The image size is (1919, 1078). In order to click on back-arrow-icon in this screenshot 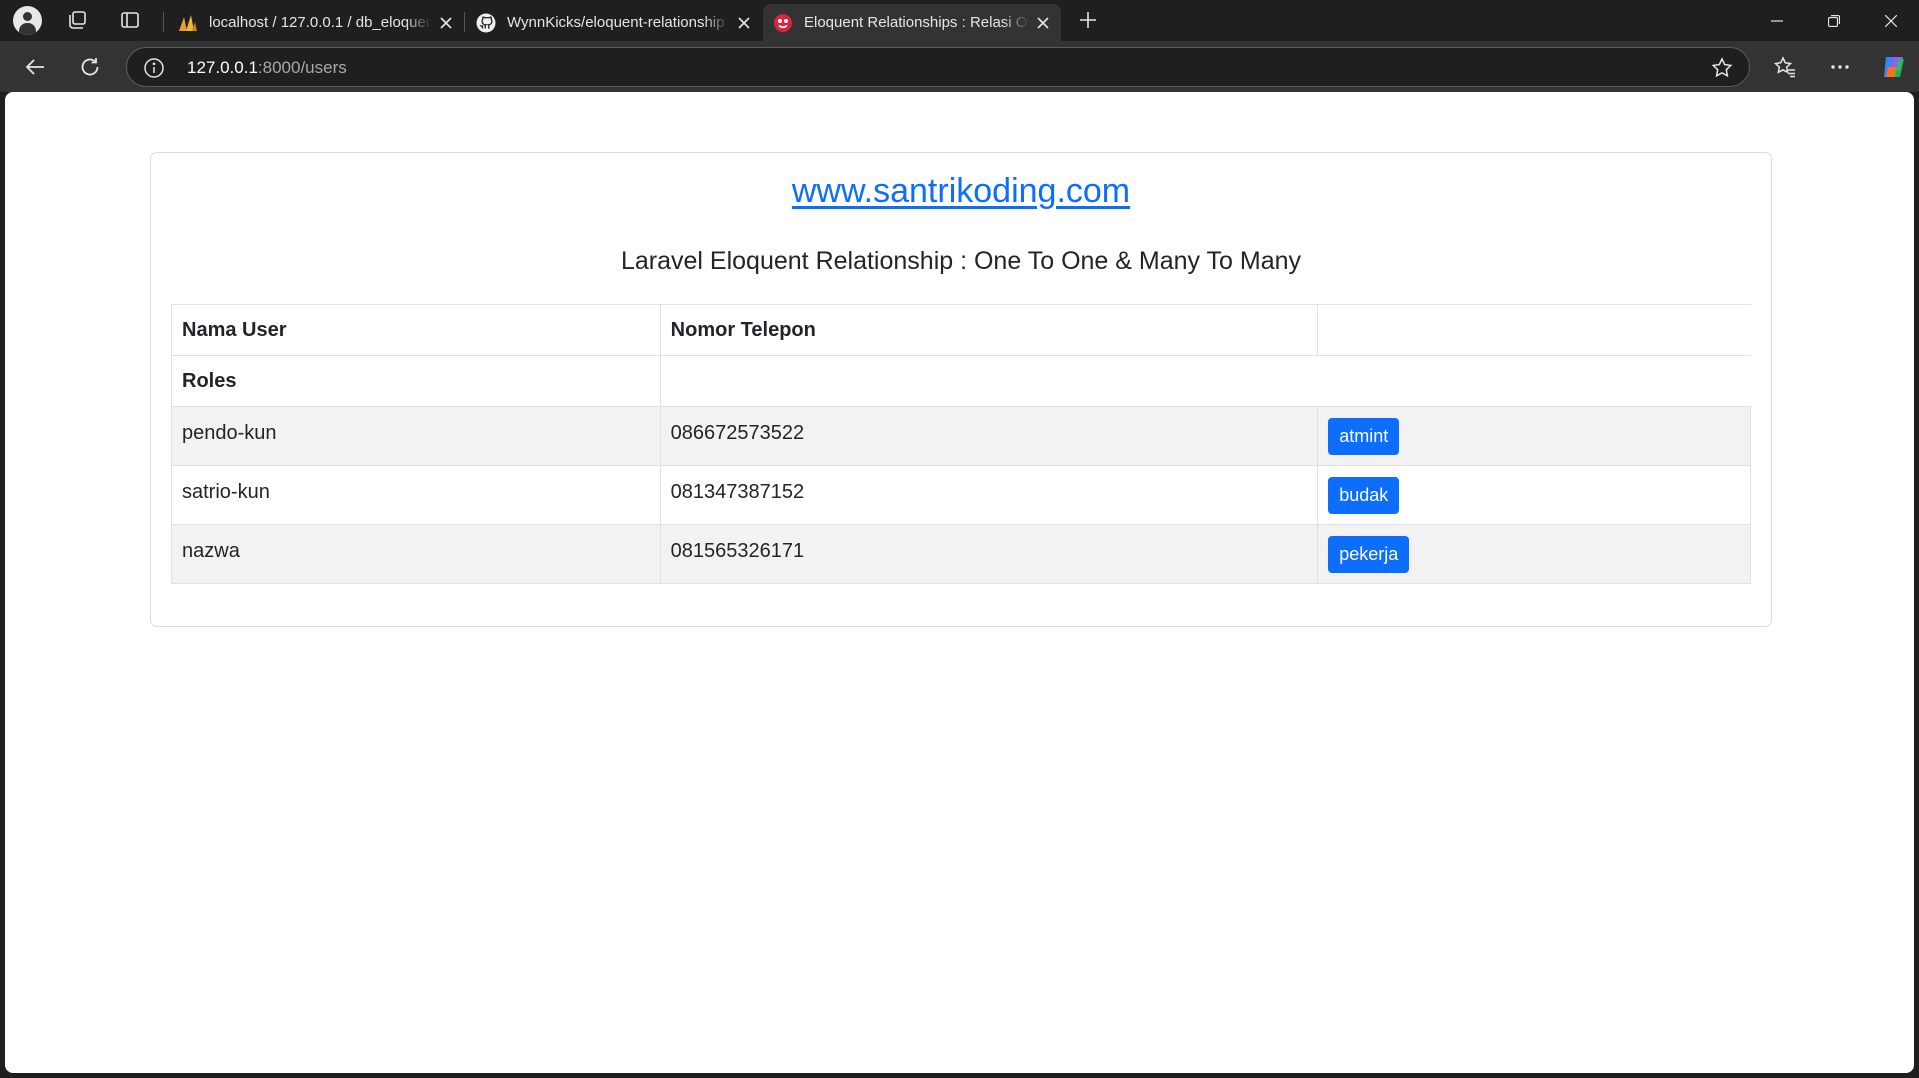, I will do `click(34, 67)`.